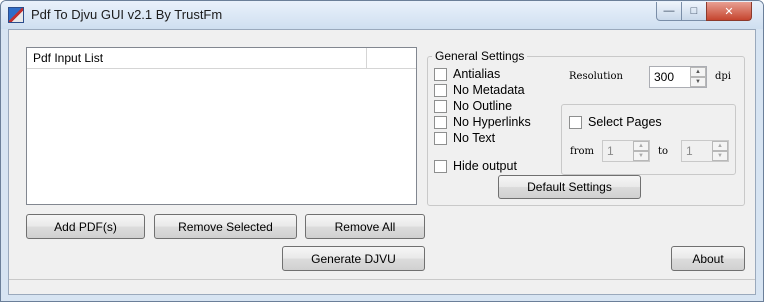  I want to click on antialias-label: Antialias, so click(477, 74).